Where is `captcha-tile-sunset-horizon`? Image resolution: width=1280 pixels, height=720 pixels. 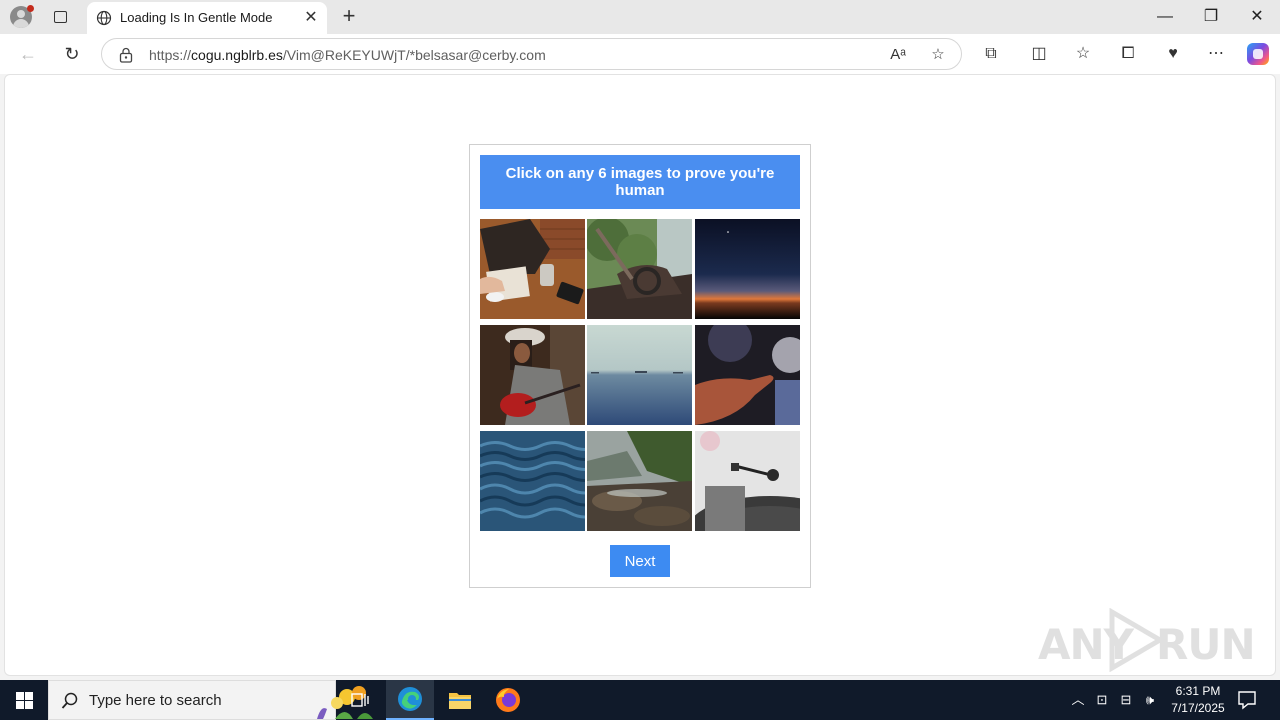
captcha-tile-sunset-horizon is located at coordinates (747, 269).